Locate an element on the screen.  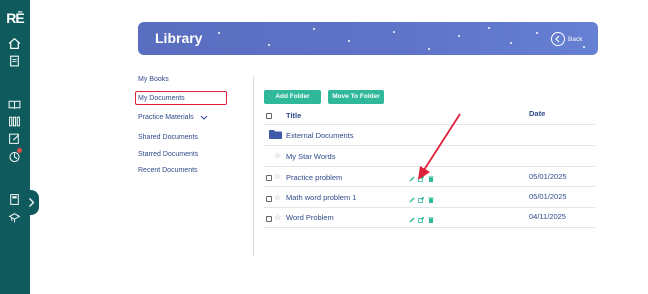
calculator-icon is located at coordinates (14, 199).